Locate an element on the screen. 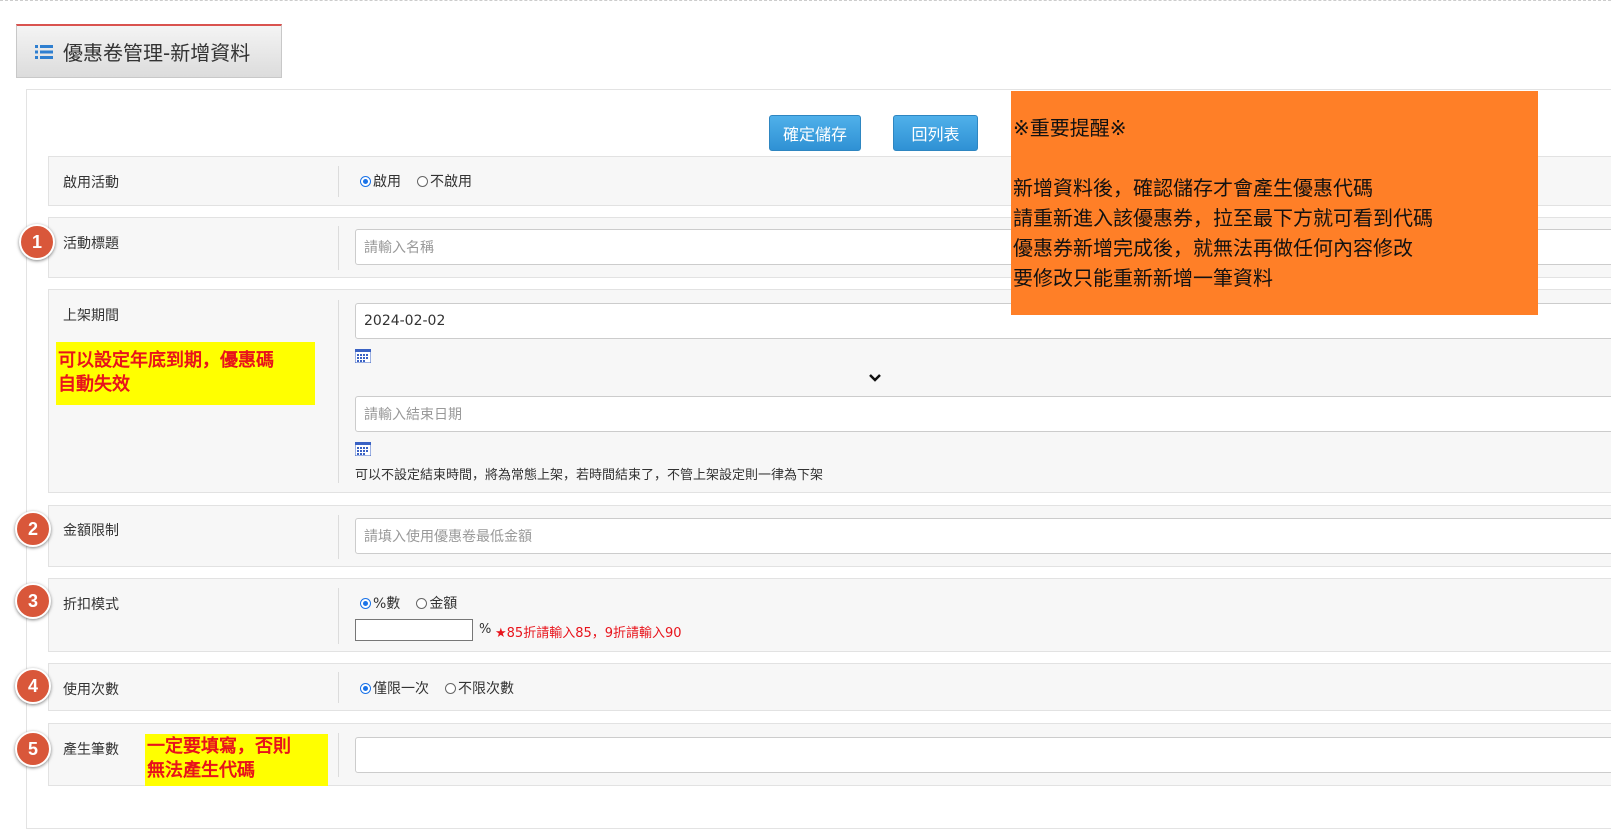 The height and width of the screenshot is (829, 1611). period-label: 上架期間 is located at coordinates (91, 316).